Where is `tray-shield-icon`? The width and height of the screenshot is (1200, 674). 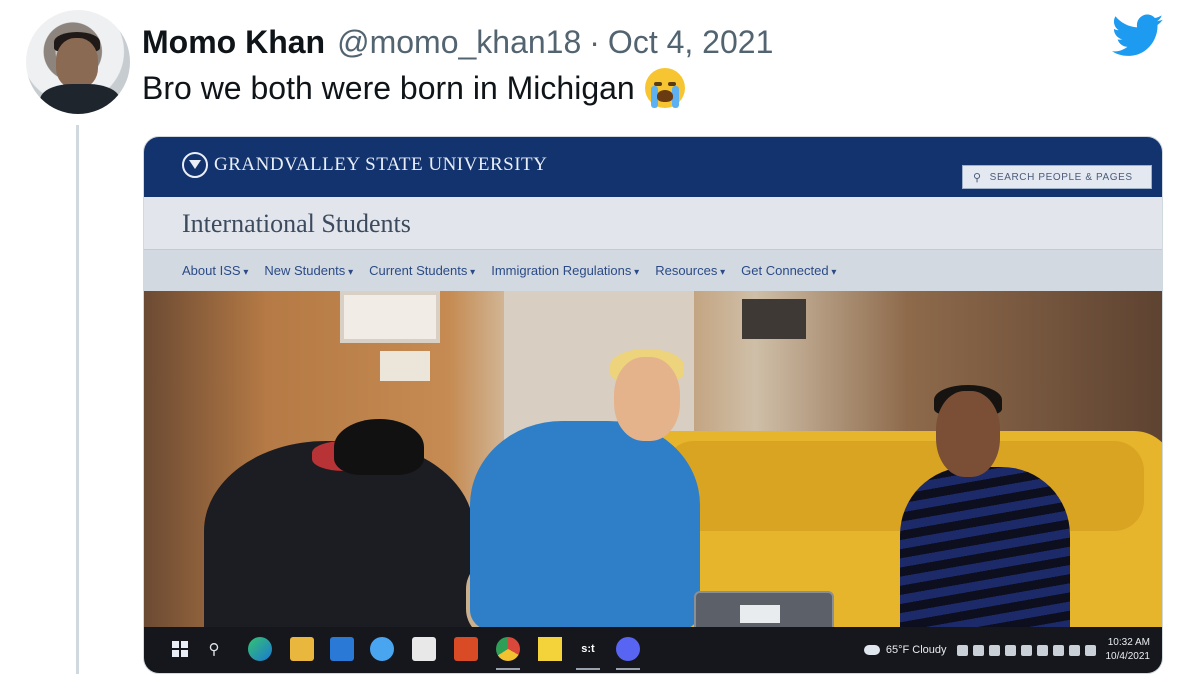
tray-shield-icon is located at coordinates (1010, 650).